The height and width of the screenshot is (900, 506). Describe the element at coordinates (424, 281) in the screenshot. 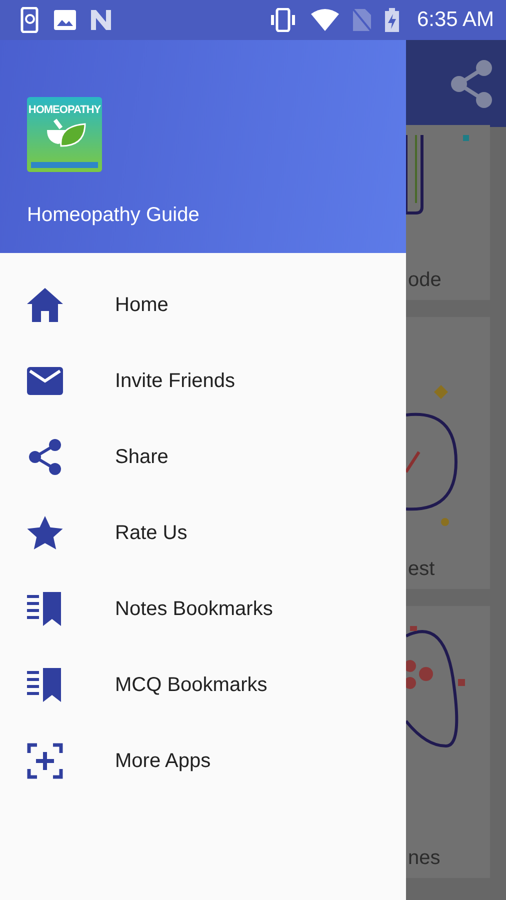

I see `card-label: ode` at that location.